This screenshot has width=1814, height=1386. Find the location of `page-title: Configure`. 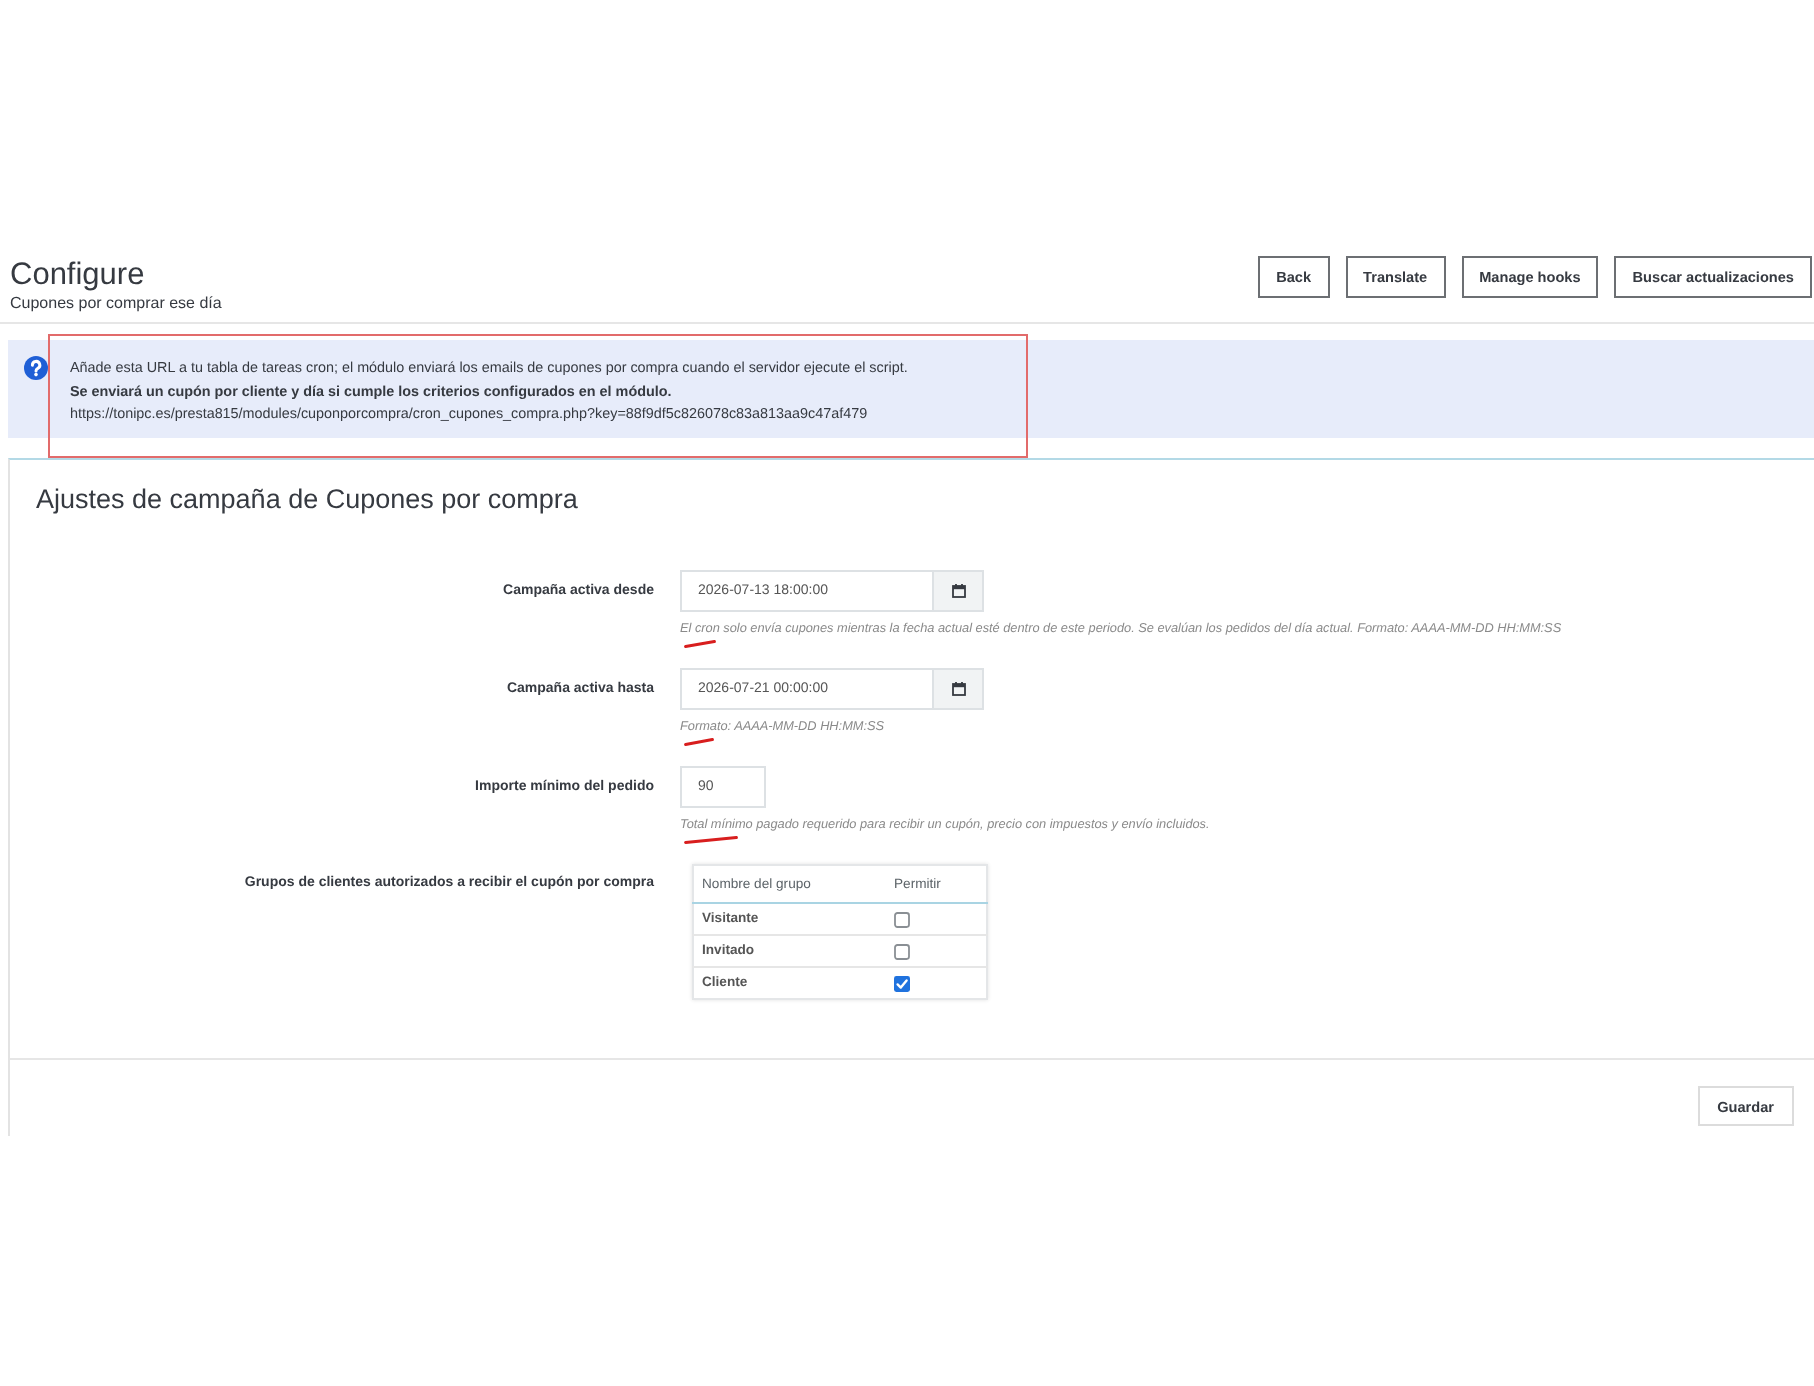

page-title: Configure is located at coordinates (77, 276).